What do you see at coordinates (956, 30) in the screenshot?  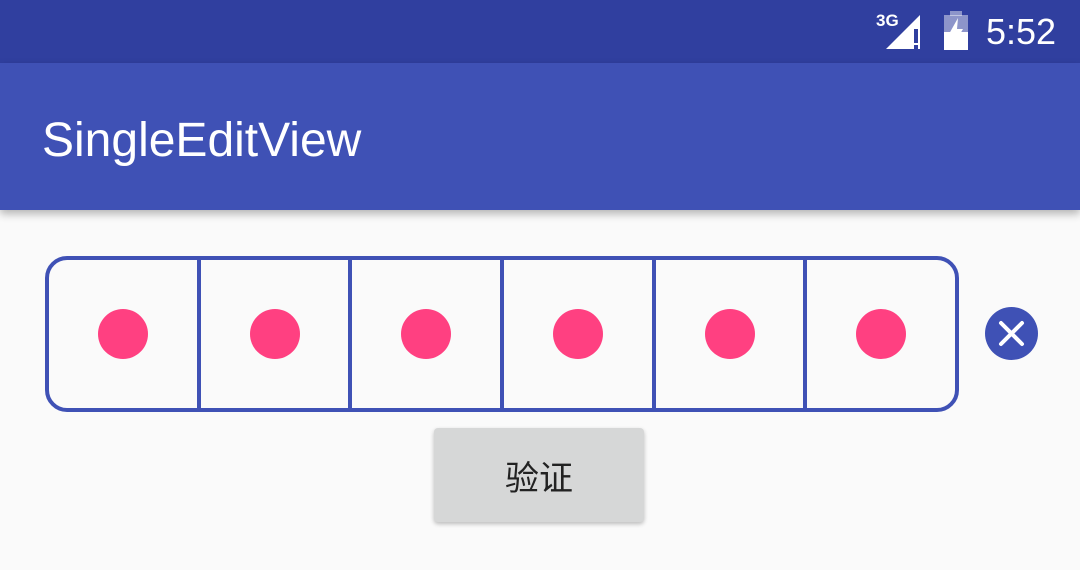 I see `battery-charging-icon` at bounding box center [956, 30].